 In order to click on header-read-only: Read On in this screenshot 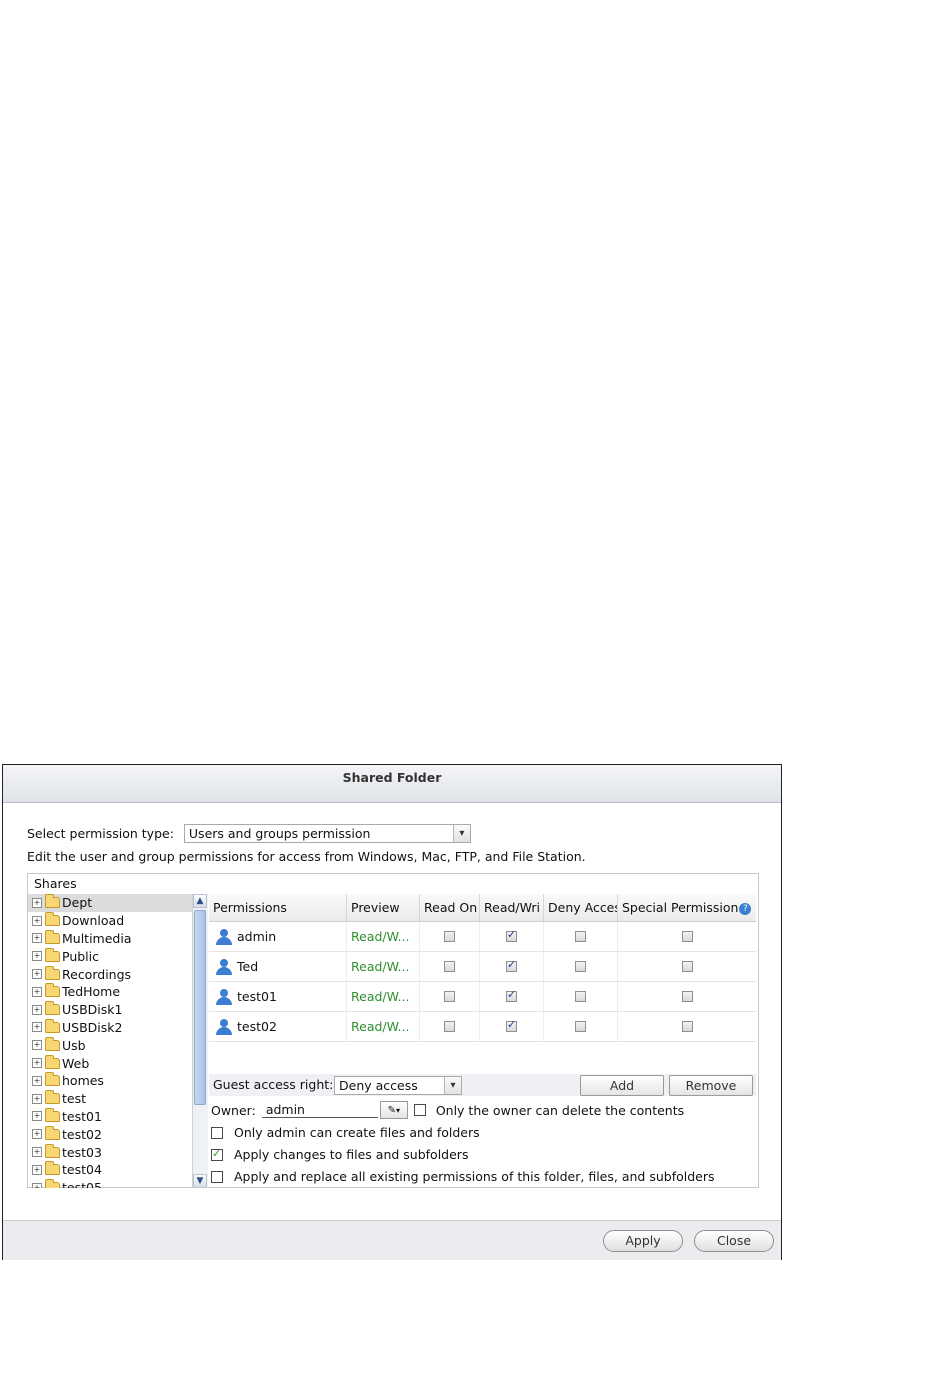, I will do `click(450, 907)`.